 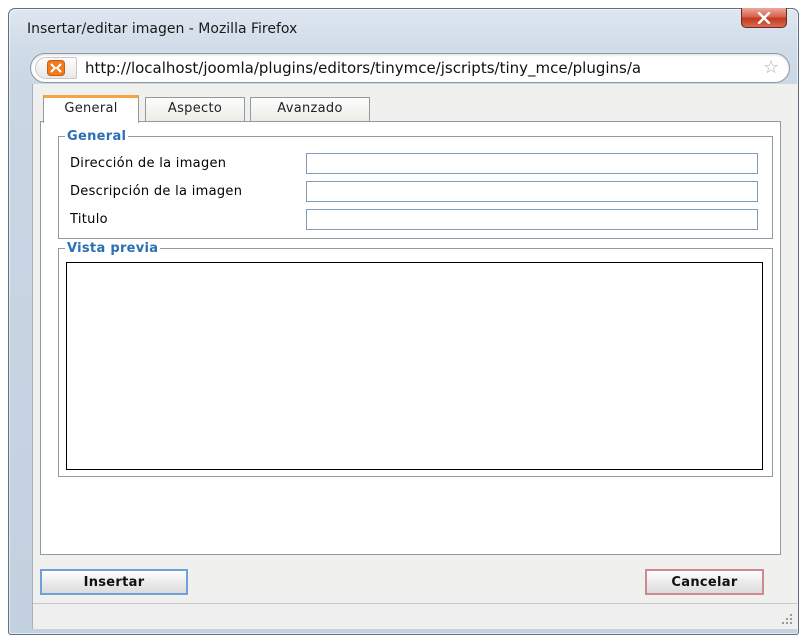 What do you see at coordinates (148, 163) in the screenshot?
I see `image-url-label: Dirección de la imagen` at bounding box center [148, 163].